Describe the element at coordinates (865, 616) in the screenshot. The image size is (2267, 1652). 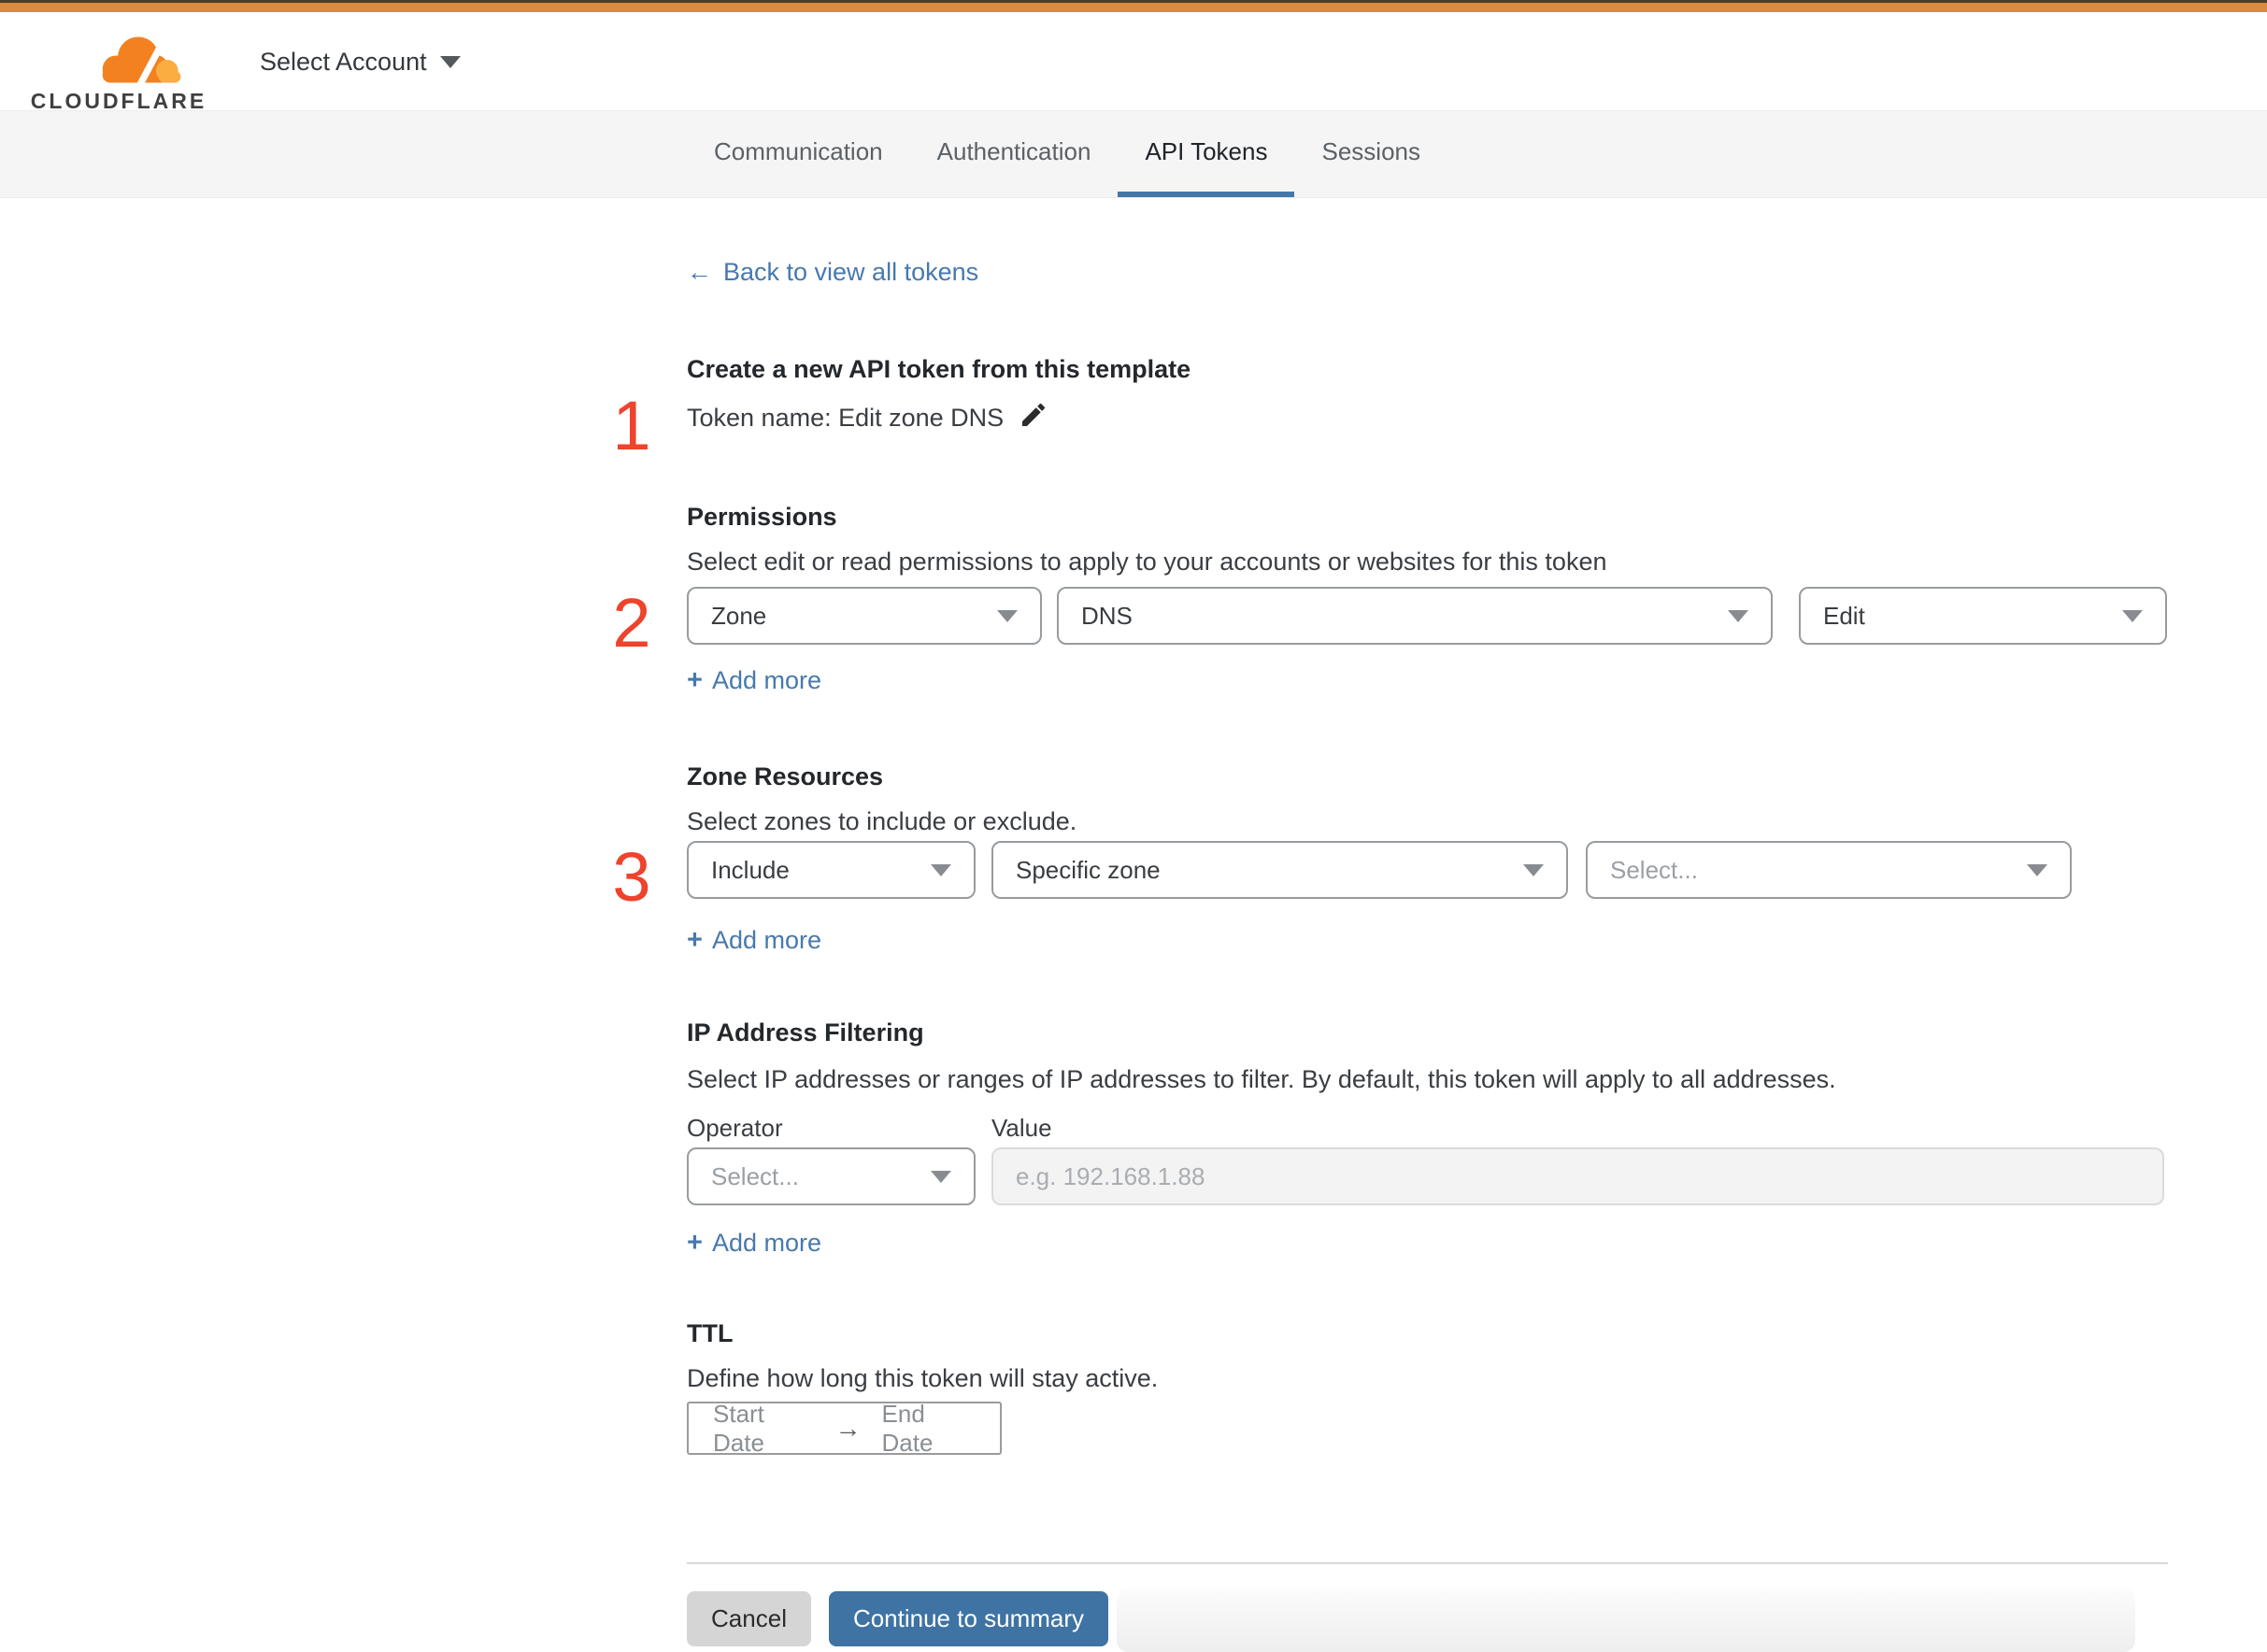
I see `permission-scope-dropdown: Zone` at that location.